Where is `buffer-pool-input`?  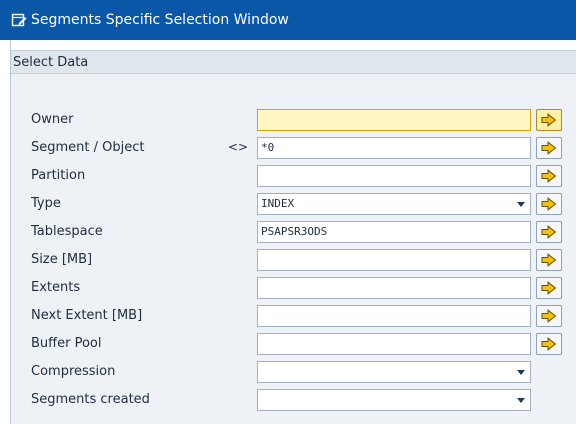 buffer-pool-input is located at coordinates (394, 344).